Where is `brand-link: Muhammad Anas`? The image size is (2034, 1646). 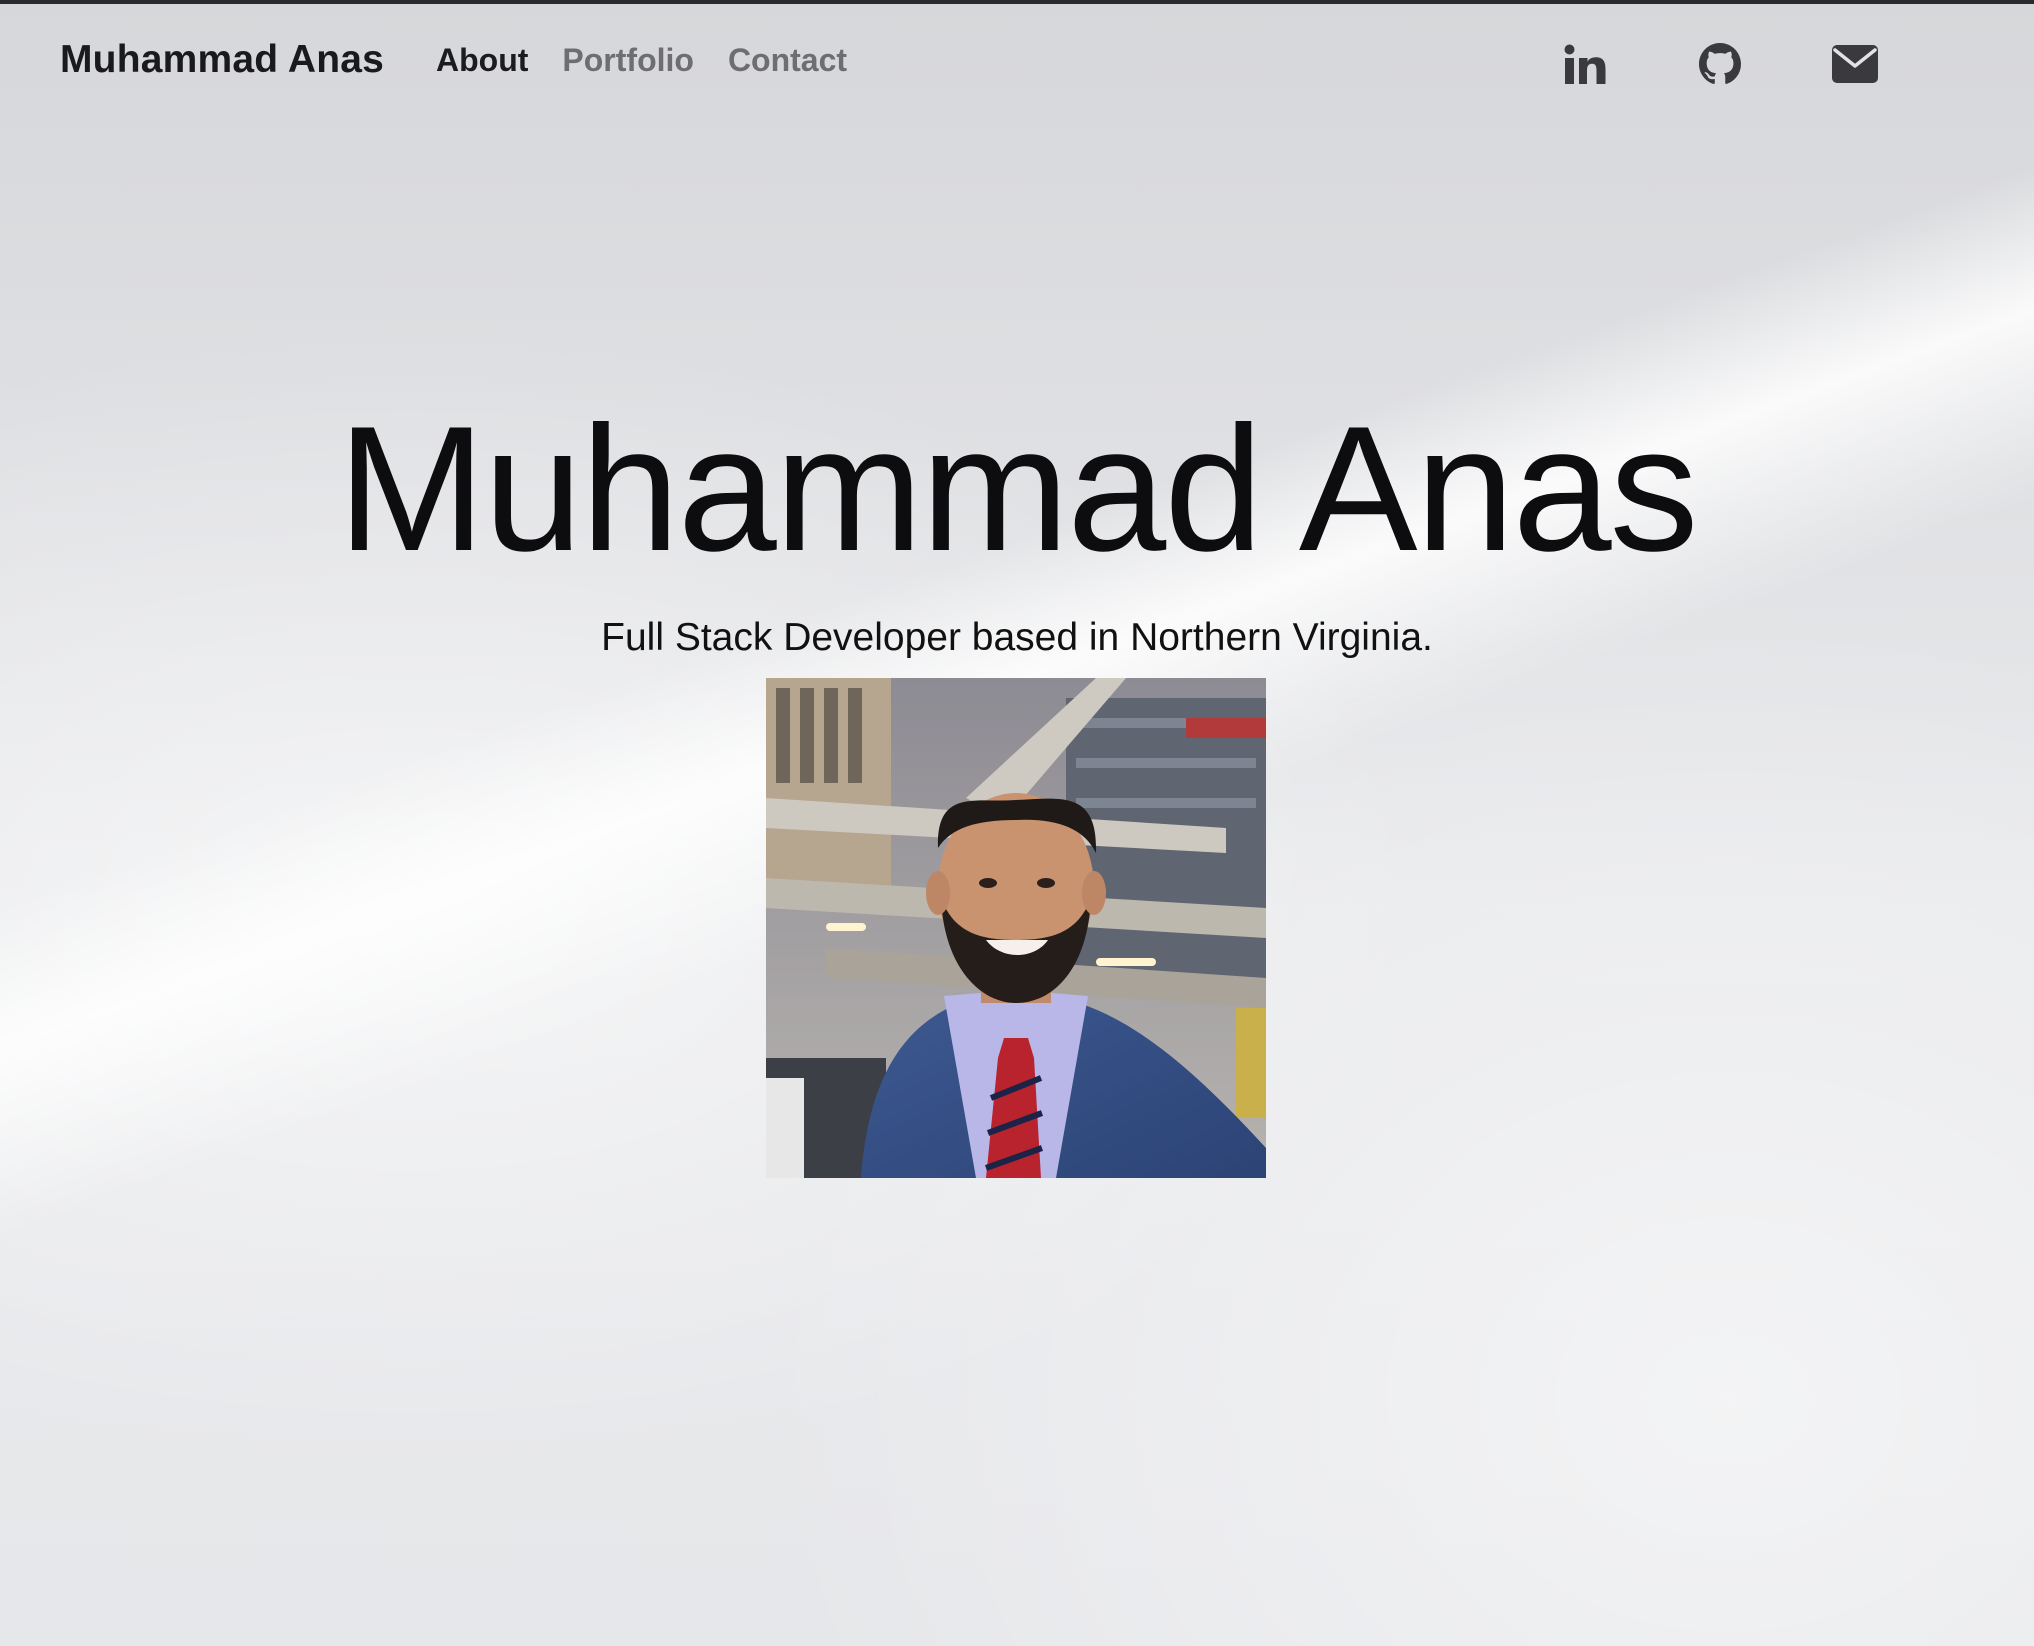 brand-link: Muhammad Anas is located at coordinates (222, 60).